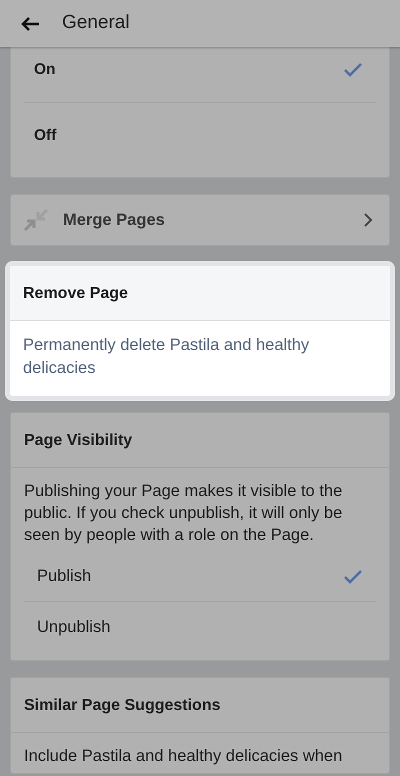 The image size is (400, 776). Describe the element at coordinates (200, 136) in the screenshot. I see `option-row: Off` at that location.